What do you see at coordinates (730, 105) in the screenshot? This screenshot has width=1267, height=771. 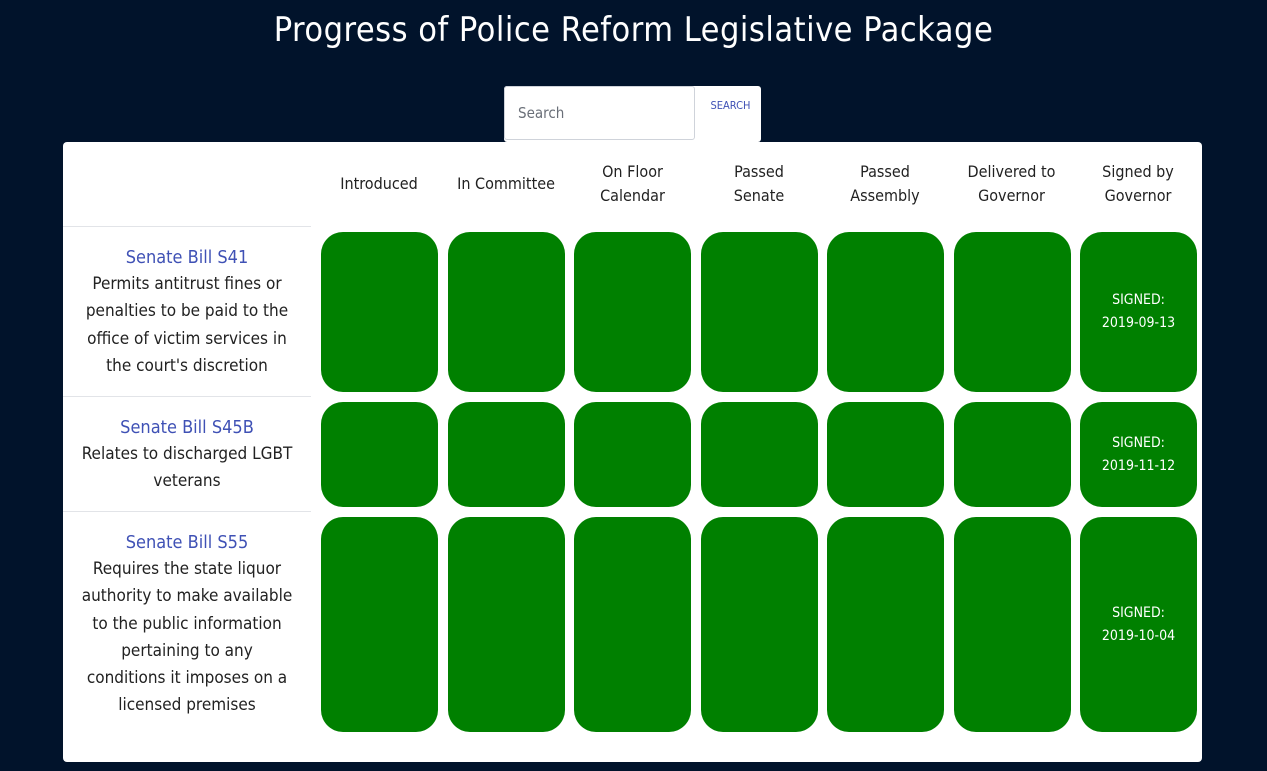 I see `search-button: SEARCH` at bounding box center [730, 105].